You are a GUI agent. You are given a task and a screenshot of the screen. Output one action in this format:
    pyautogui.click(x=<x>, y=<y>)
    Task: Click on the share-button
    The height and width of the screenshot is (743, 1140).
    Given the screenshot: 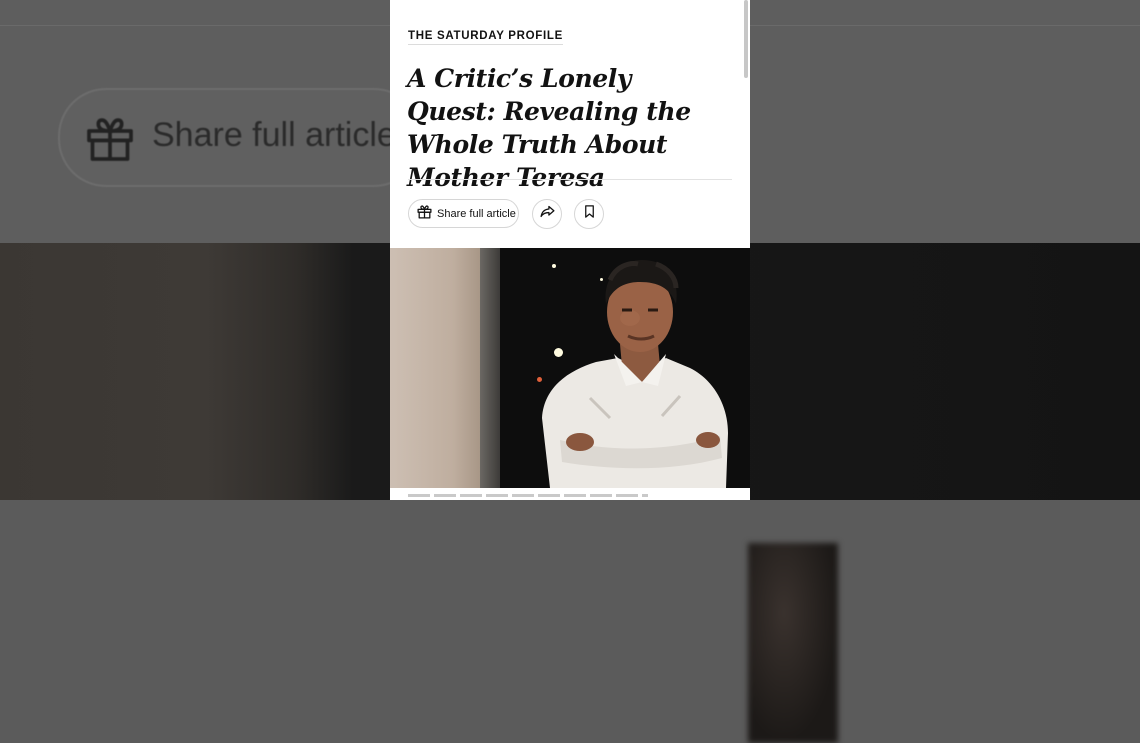 What is the action you would take?
    pyautogui.click(x=547, y=214)
    